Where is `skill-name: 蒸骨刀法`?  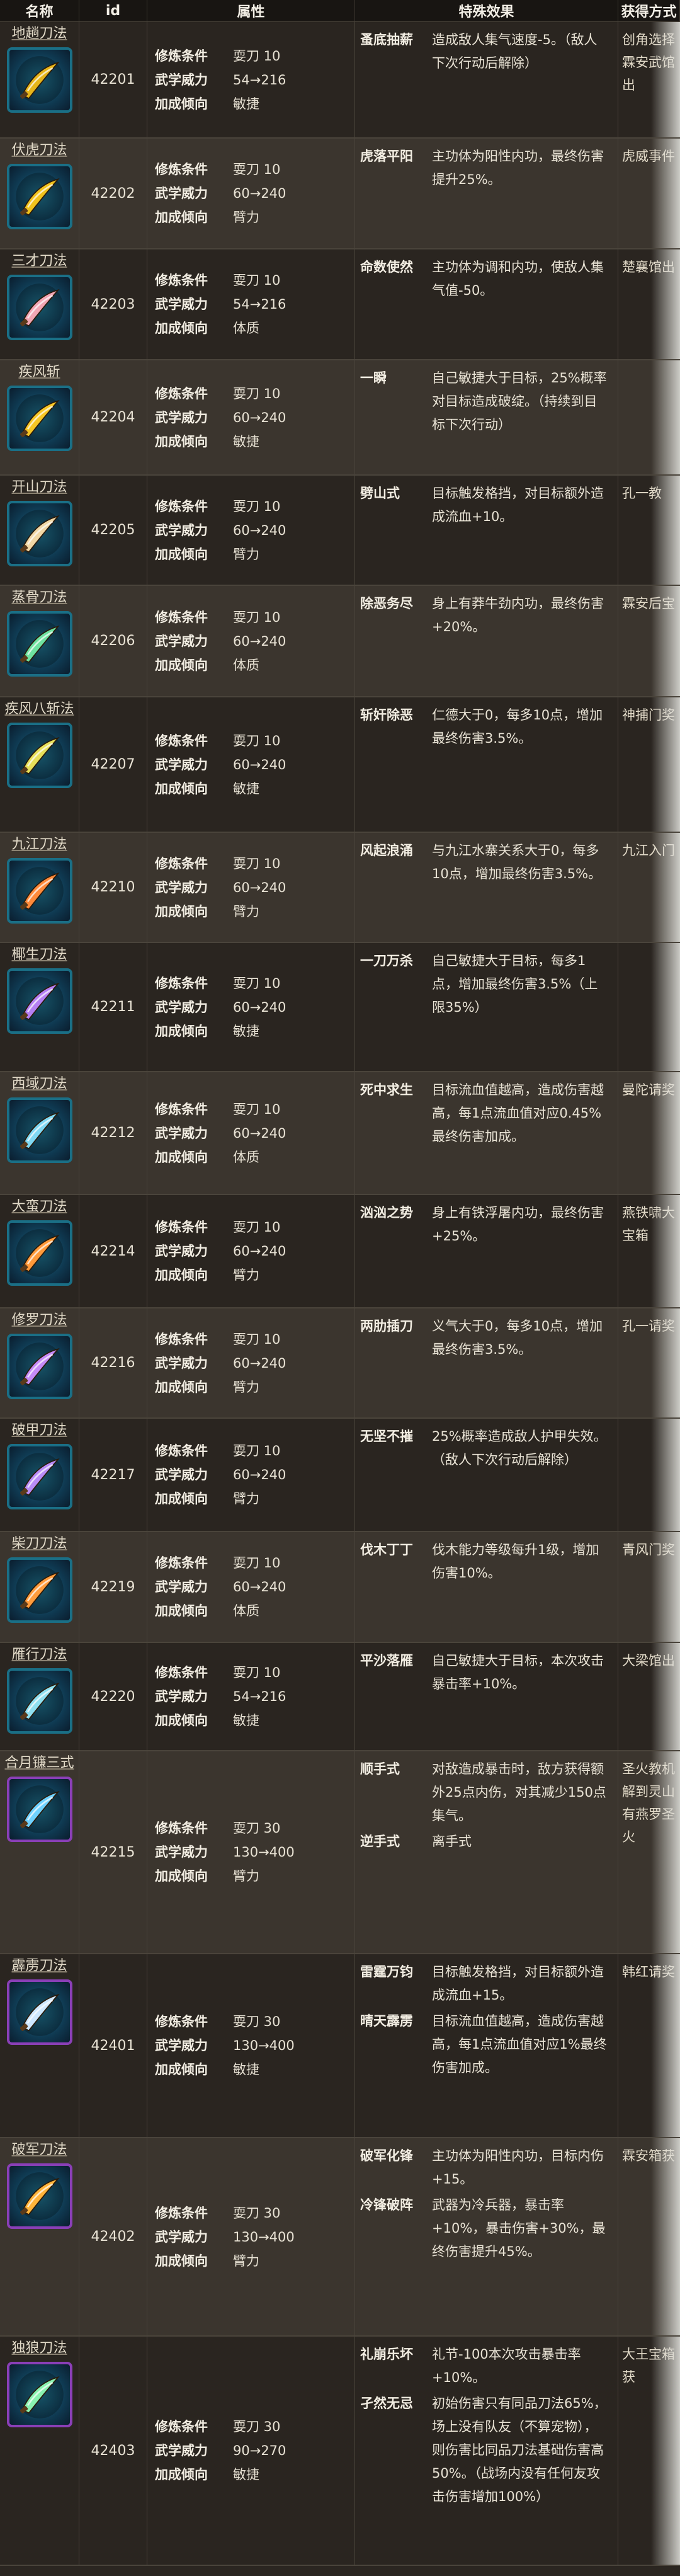
skill-name: 蒸骨刀法 is located at coordinates (40, 597).